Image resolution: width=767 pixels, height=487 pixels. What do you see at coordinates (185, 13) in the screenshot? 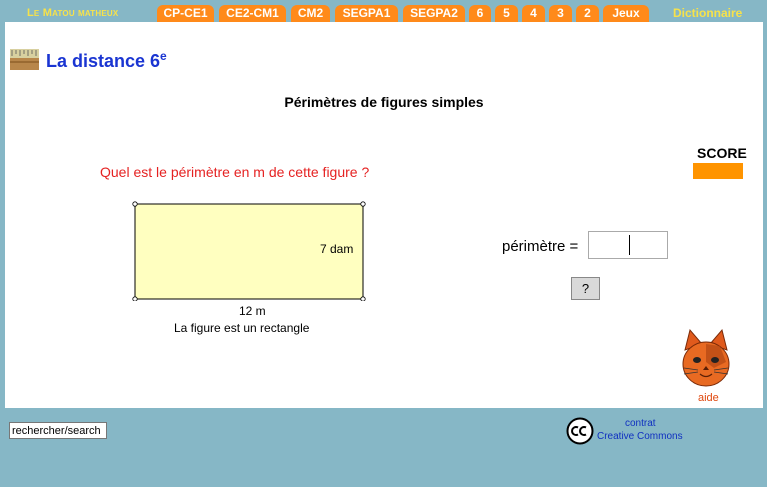
I see `tab-cp-ce1: CP-CE1` at bounding box center [185, 13].